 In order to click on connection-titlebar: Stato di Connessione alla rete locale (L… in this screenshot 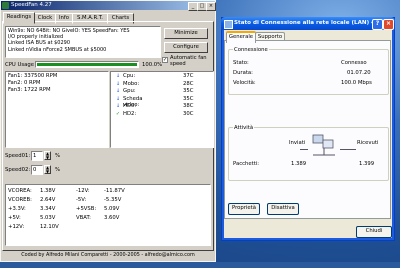, I will do `click(308, 23)`.